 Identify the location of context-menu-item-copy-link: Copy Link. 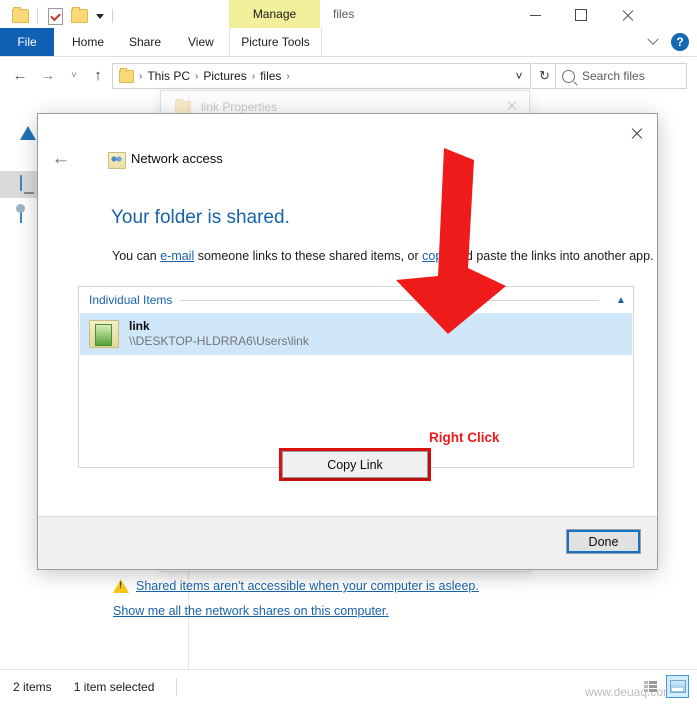
(355, 465).